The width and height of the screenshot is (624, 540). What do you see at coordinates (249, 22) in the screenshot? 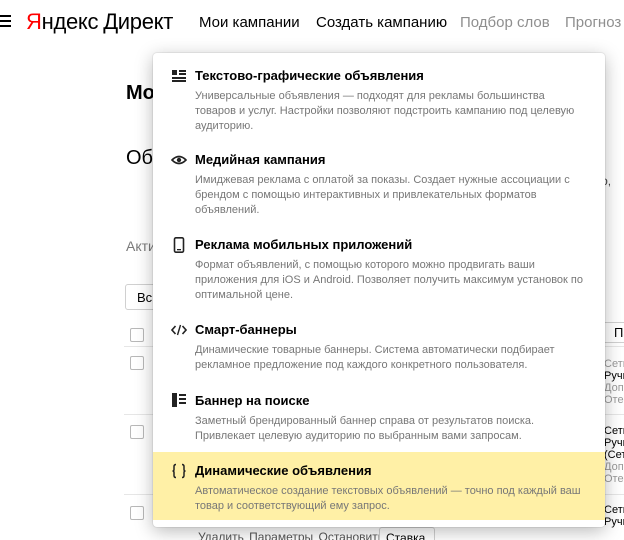
I see `nav-my-campaigns: Мои кампании` at bounding box center [249, 22].